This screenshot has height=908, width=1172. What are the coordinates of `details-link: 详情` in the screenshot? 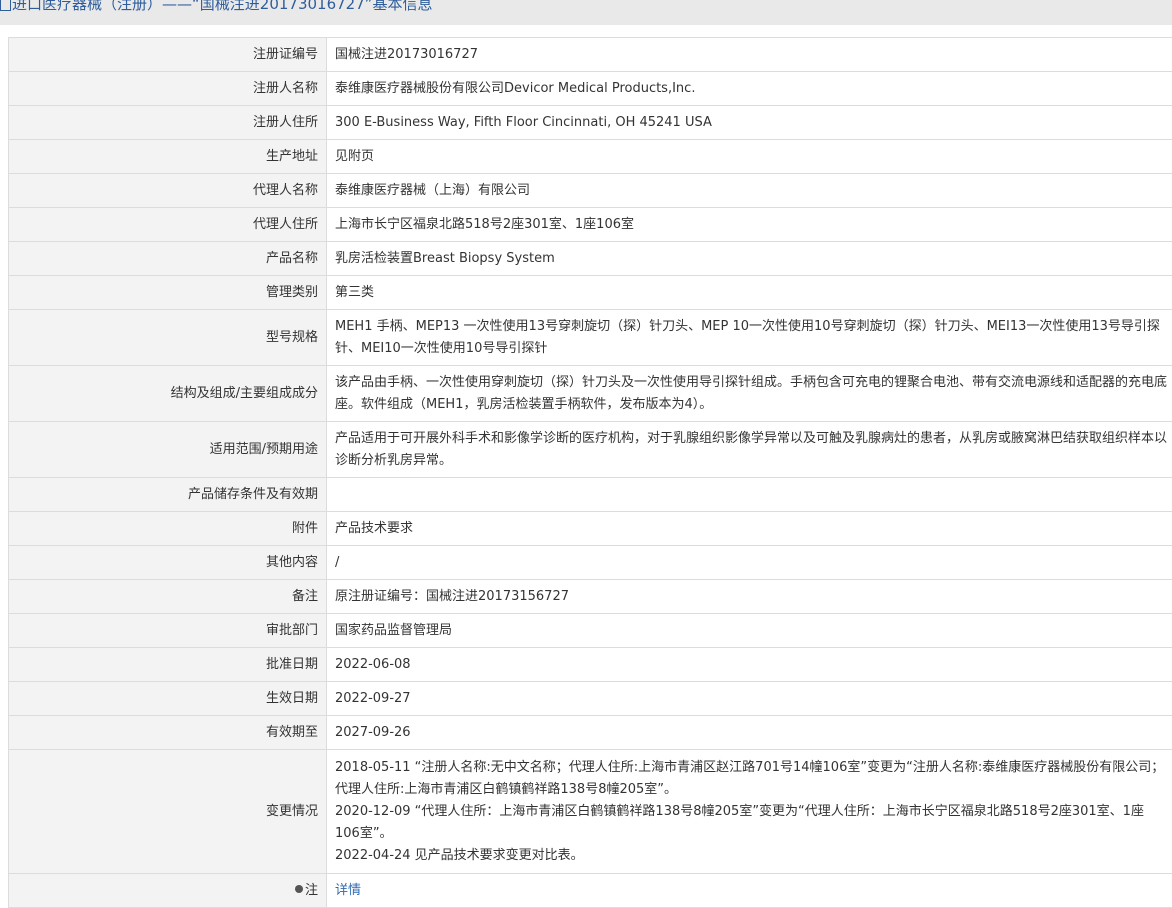 It's located at (348, 890).